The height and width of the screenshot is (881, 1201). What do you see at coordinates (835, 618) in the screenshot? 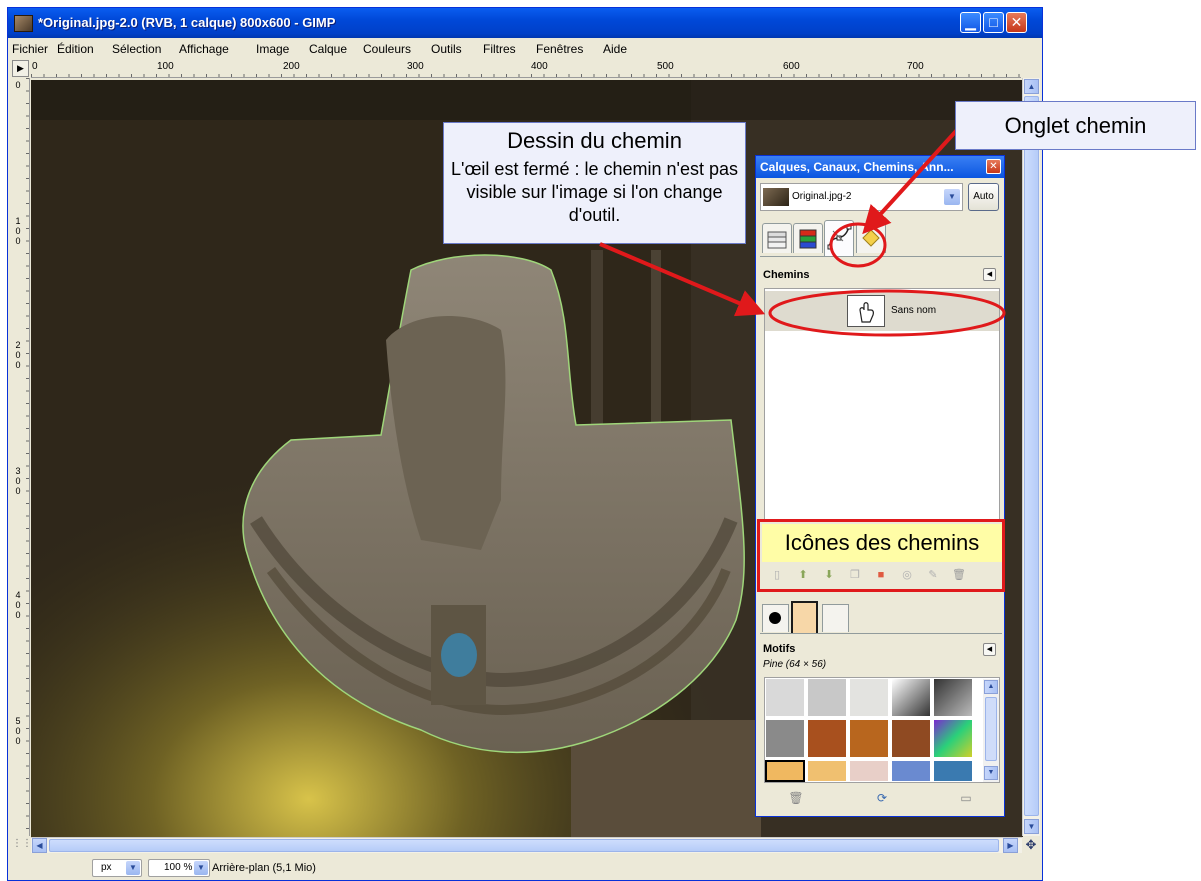
I see `gradients-tab-icon` at bounding box center [835, 618].